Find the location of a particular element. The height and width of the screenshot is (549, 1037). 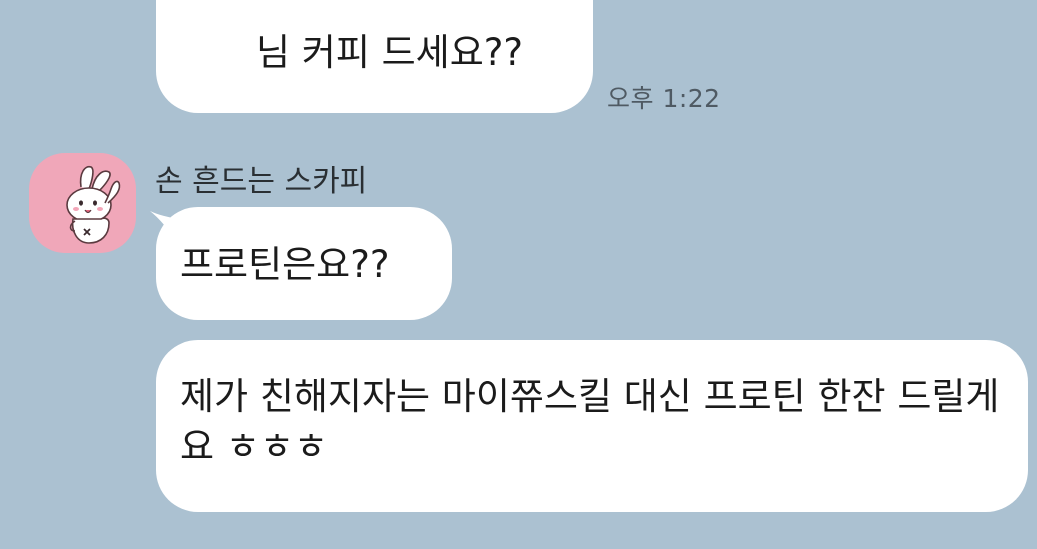

scarpy-rabbit-avatar-icon is located at coordinates (93, 204).